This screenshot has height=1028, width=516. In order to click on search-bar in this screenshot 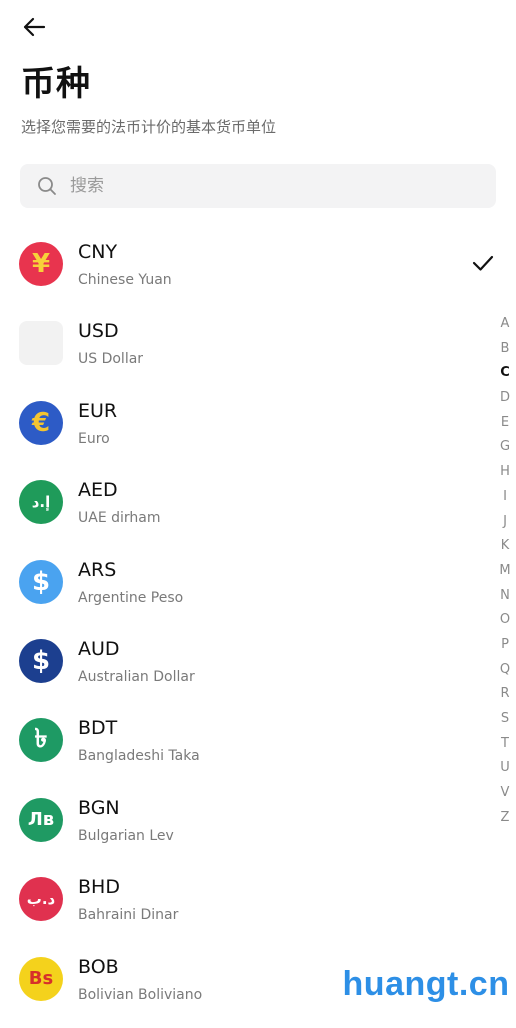, I will do `click(258, 186)`.